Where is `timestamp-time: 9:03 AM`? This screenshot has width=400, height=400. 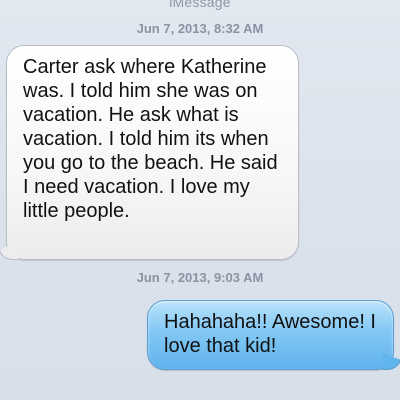 timestamp-time: 9:03 AM is located at coordinates (238, 277).